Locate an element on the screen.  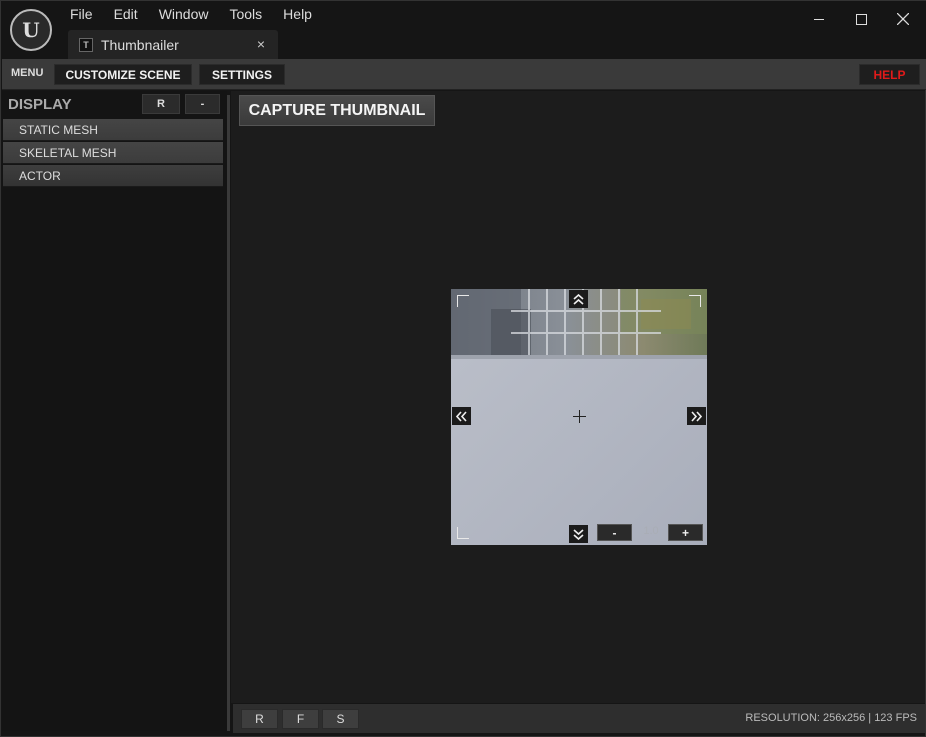
display-reset-button: R is located at coordinates (161, 104).